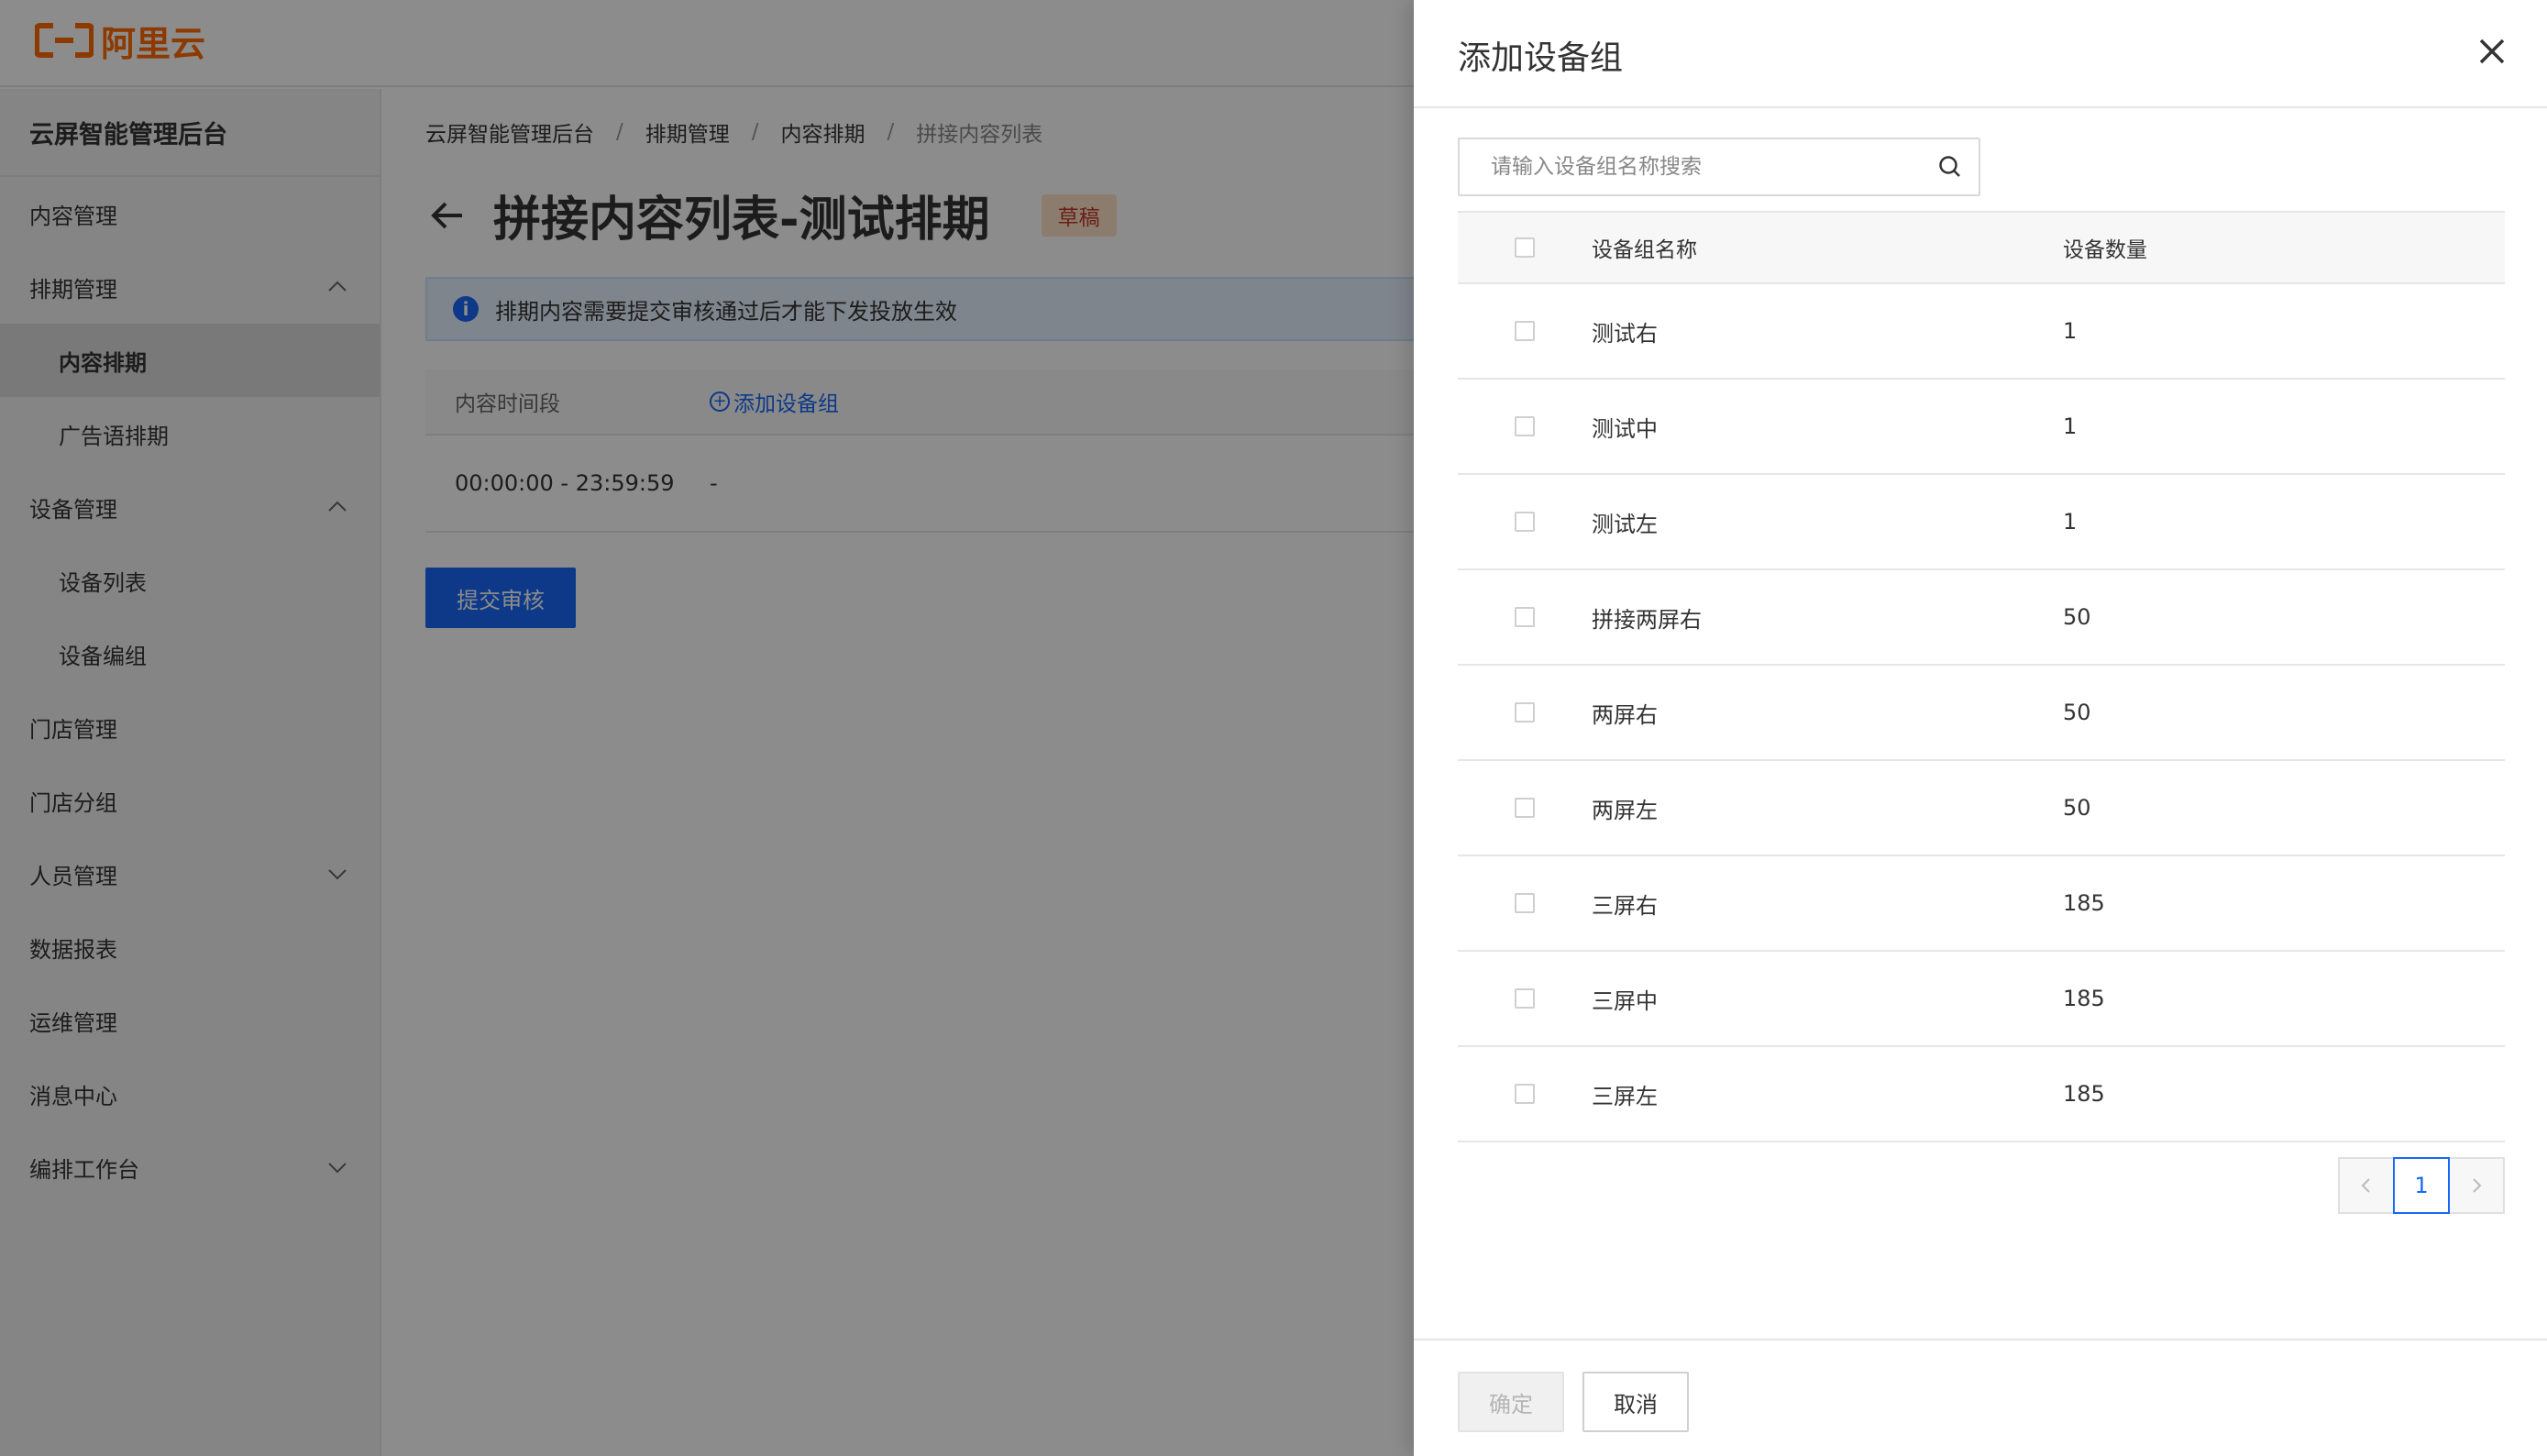 The height and width of the screenshot is (1456, 2547). I want to click on prev-page-button, so click(2366, 1185).